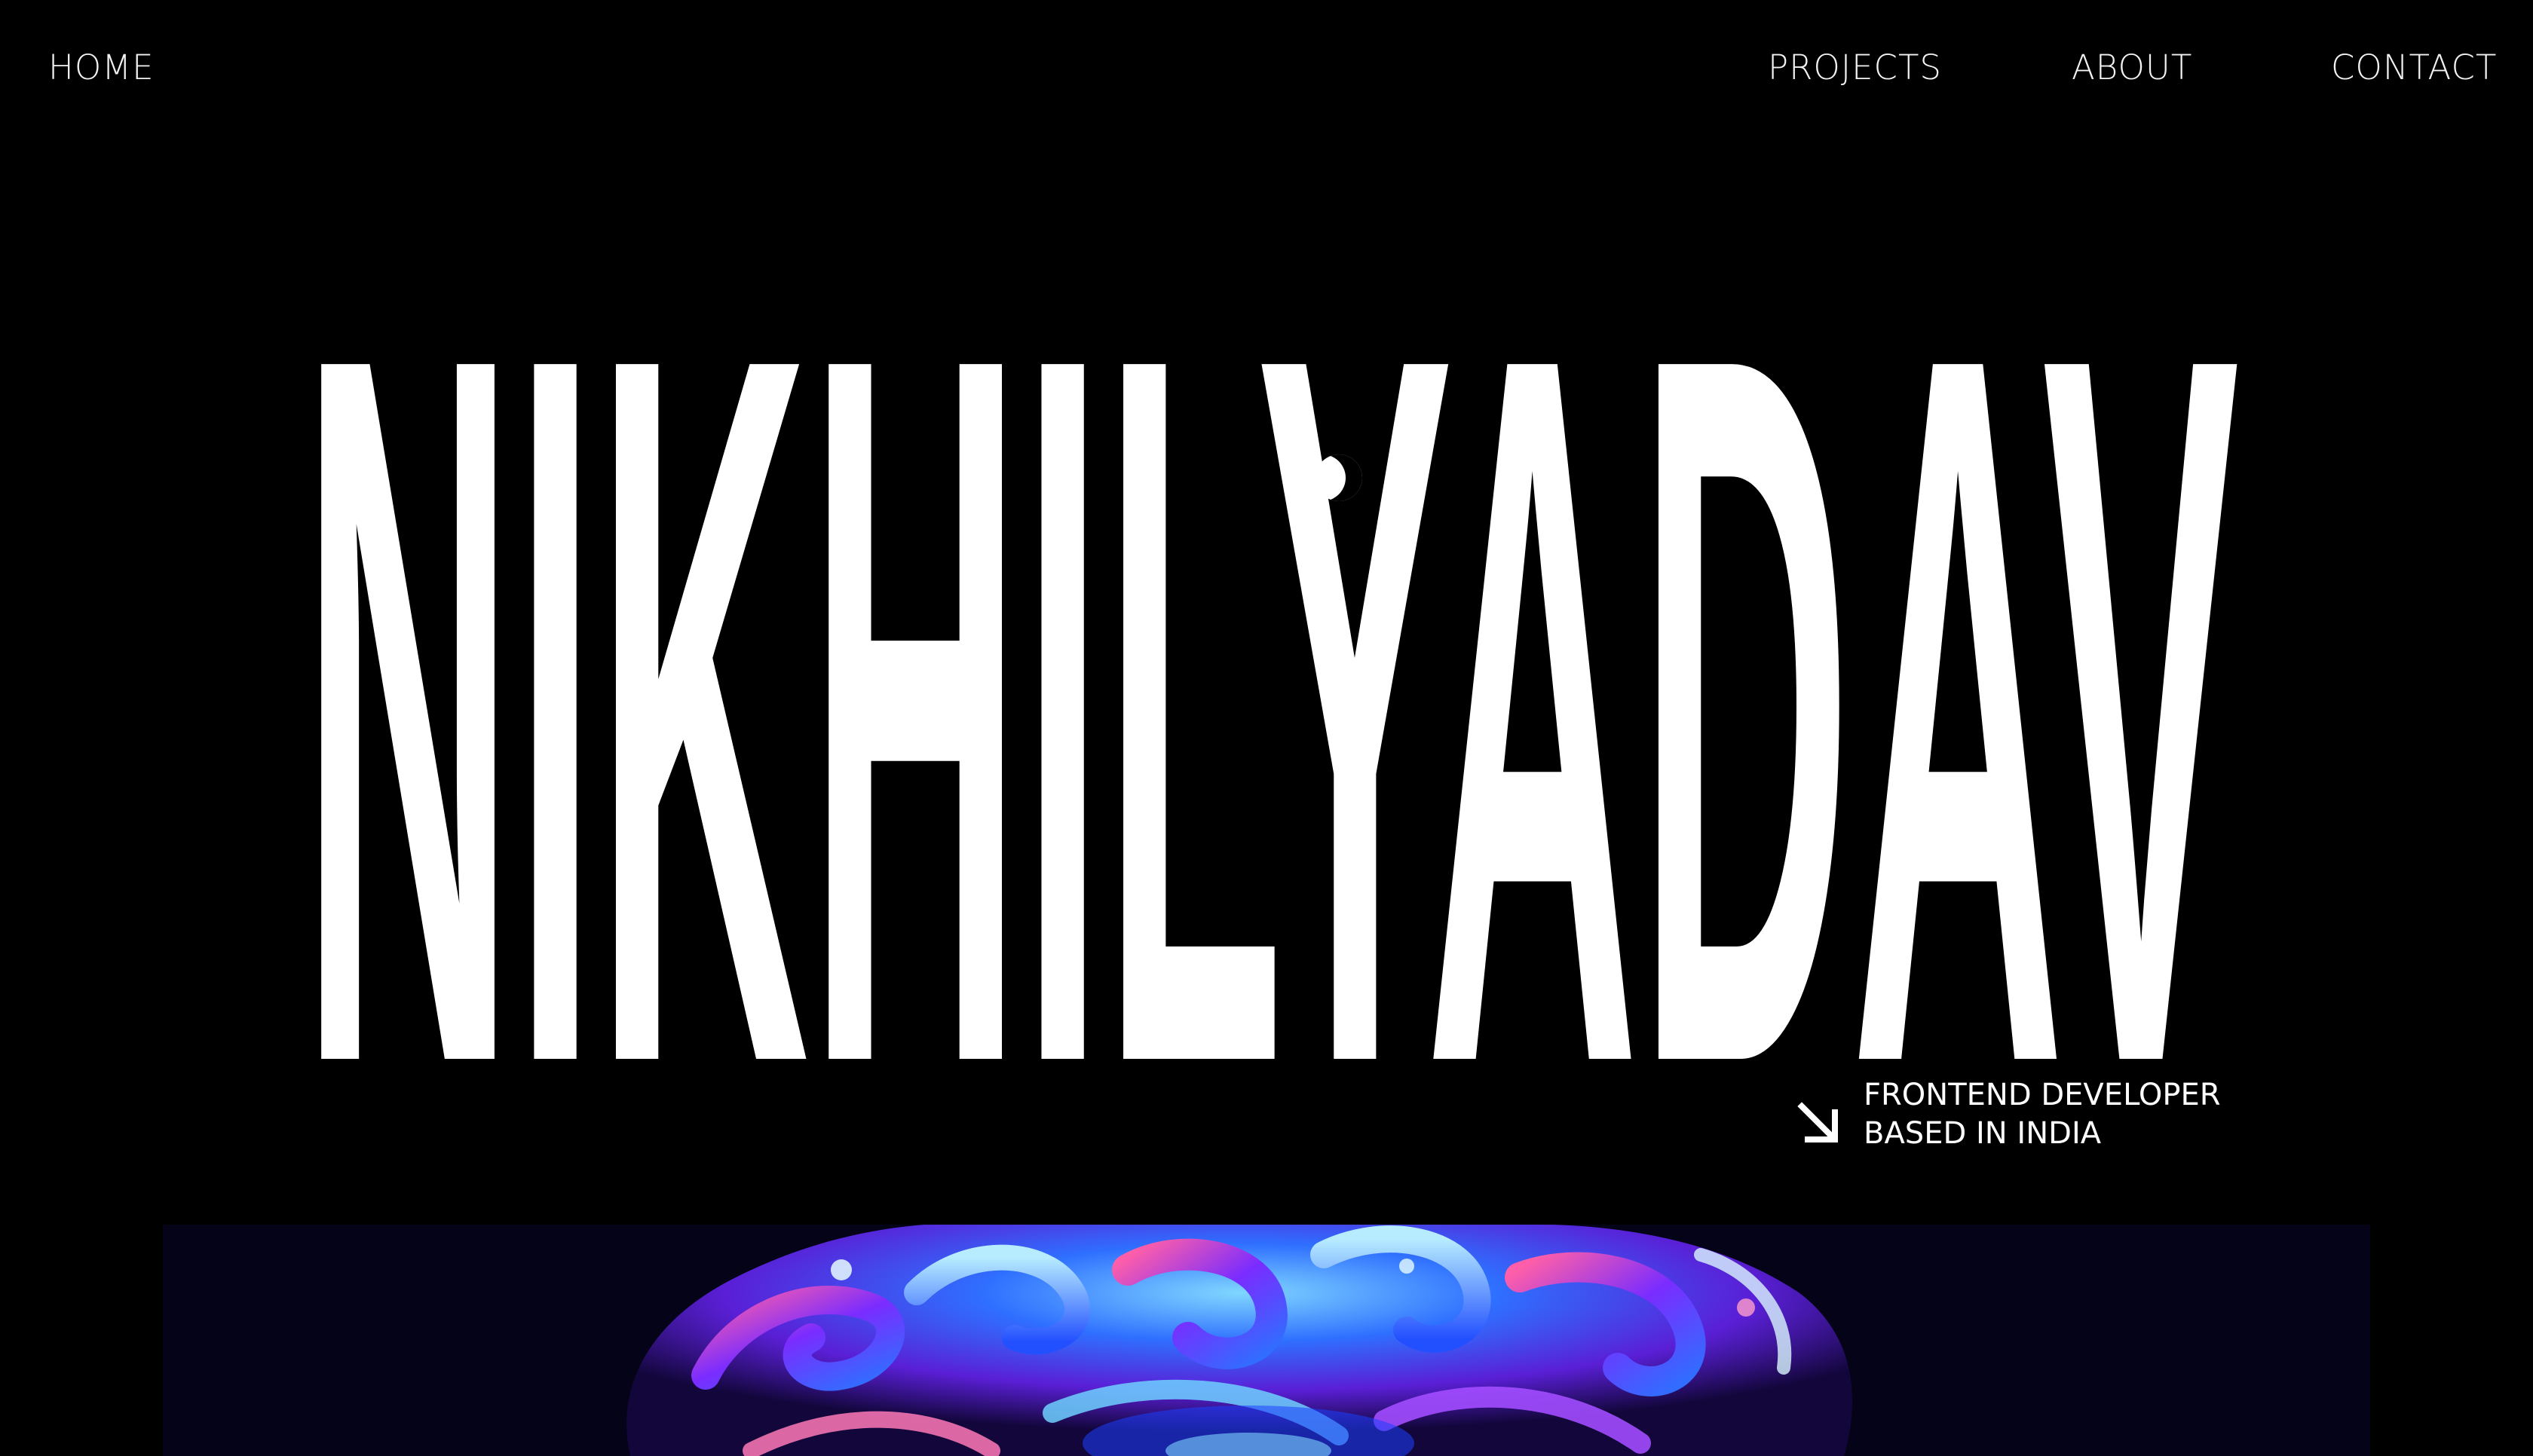 This screenshot has height=1456, width=2533. What do you see at coordinates (2132, 67) in the screenshot?
I see `nav-about-link: ABOUT` at bounding box center [2132, 67].